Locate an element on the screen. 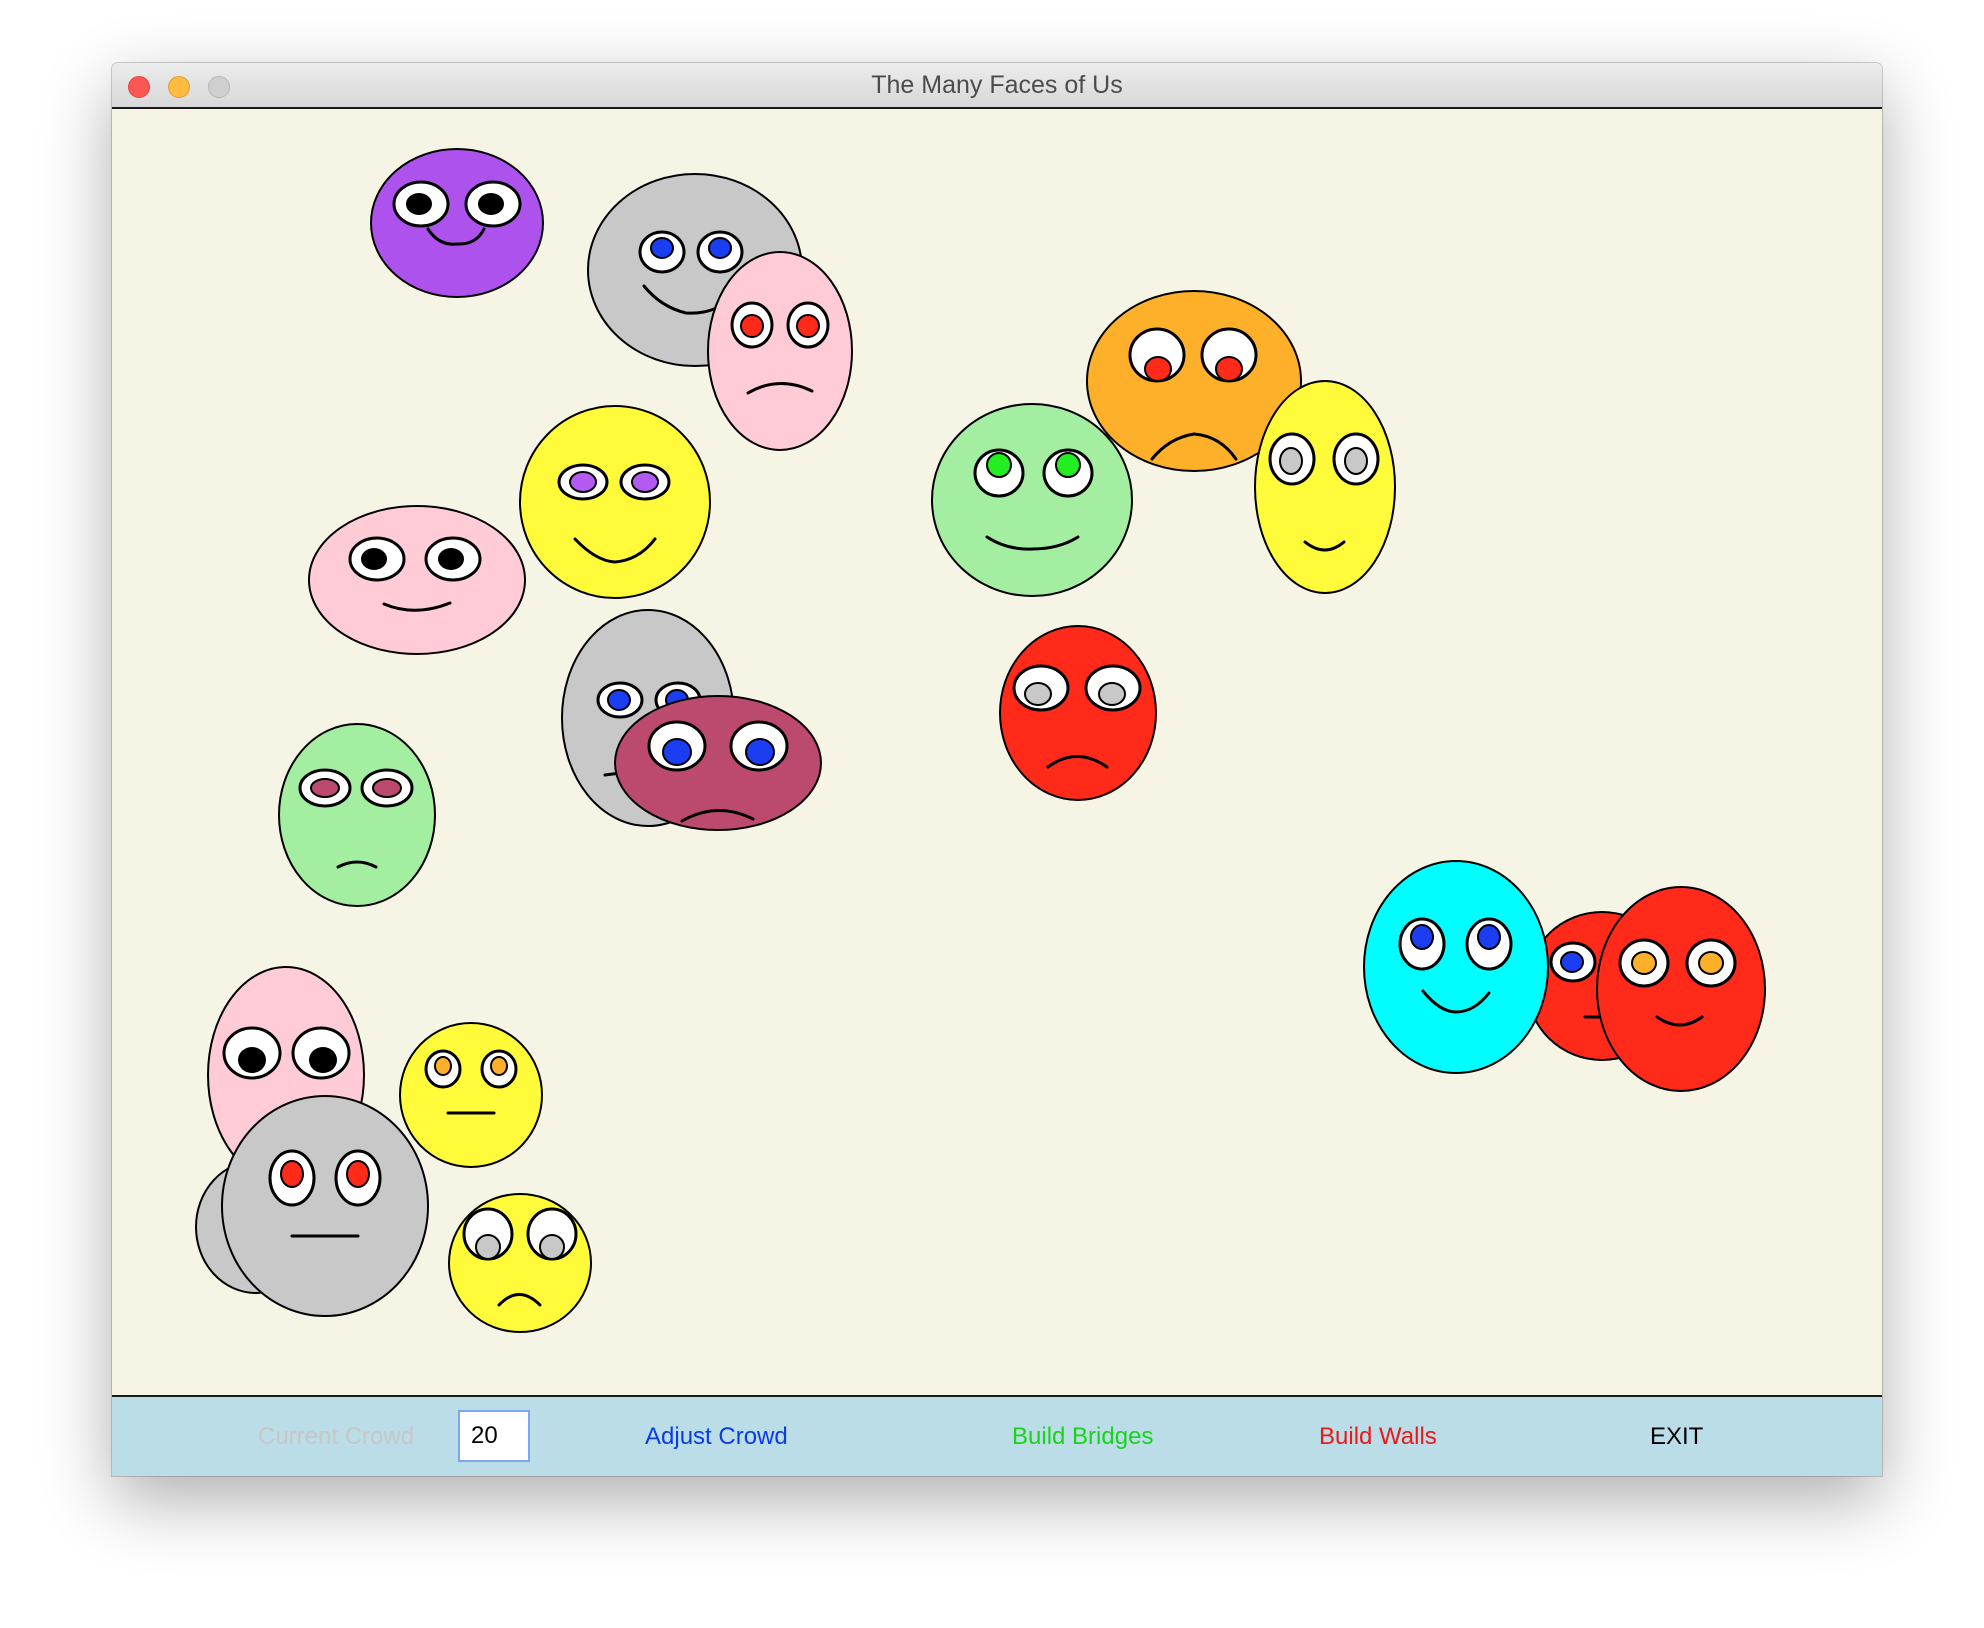 Image resolution: width=1984 pixels, height=1628 pixels. face-yellow-happy-tall is located at coordinates (1325, 487).